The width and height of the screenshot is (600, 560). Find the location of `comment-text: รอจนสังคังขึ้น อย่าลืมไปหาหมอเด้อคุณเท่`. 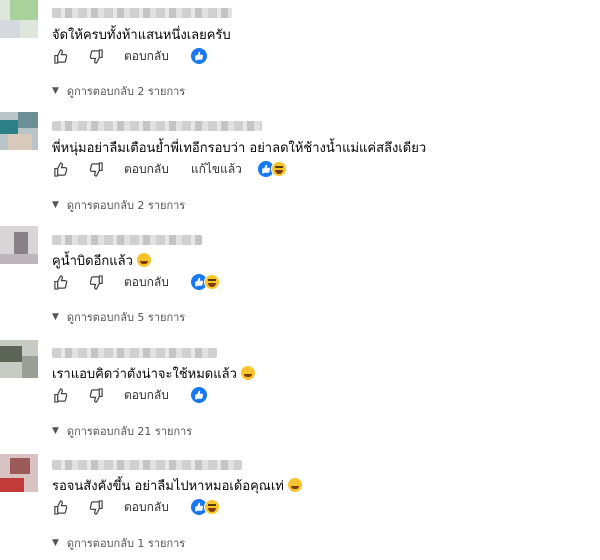

comment-text: รอจนสังคังขึ้น อย่าลืมไปหาหมอเด้อคุณเท่ is located at coordinates (177, 485).